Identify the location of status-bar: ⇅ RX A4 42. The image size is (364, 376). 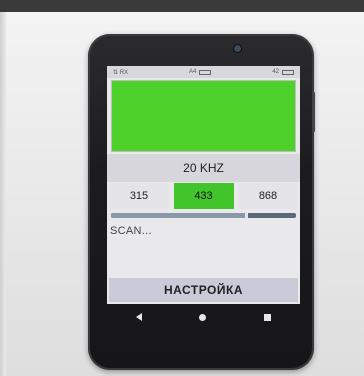
(203, 72).